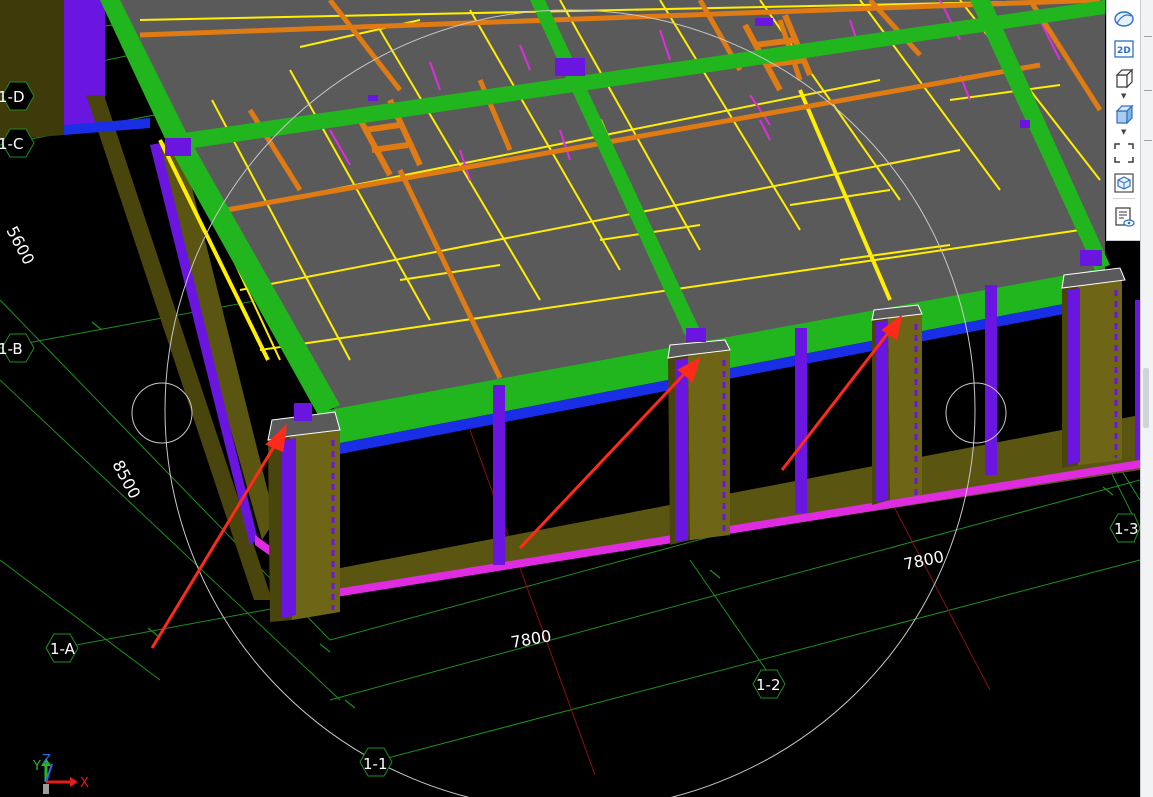  I want to click on element-view-button, so click(1124, 183).